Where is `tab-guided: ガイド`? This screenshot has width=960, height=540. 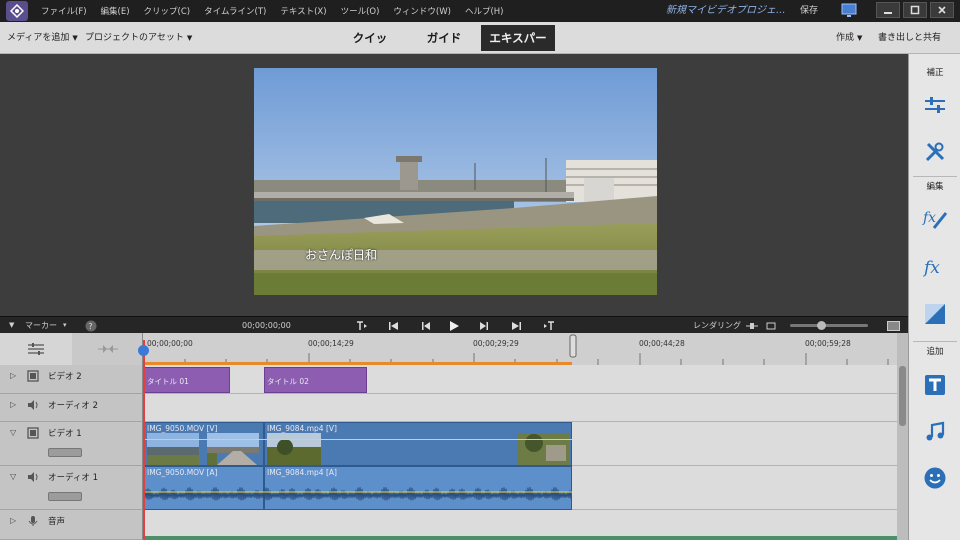
tab-guided: ガイド is located at coordinates (444, 38).